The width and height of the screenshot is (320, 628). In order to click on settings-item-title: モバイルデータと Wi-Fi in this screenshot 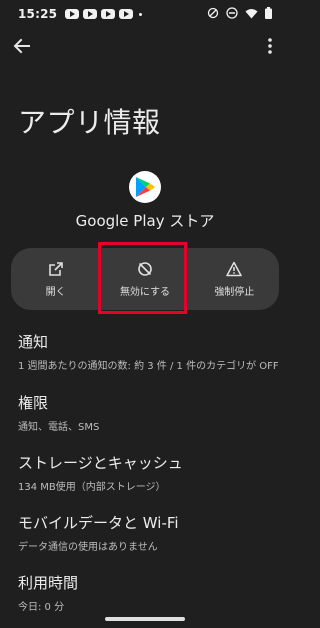, I will do `click(98, 523)`.